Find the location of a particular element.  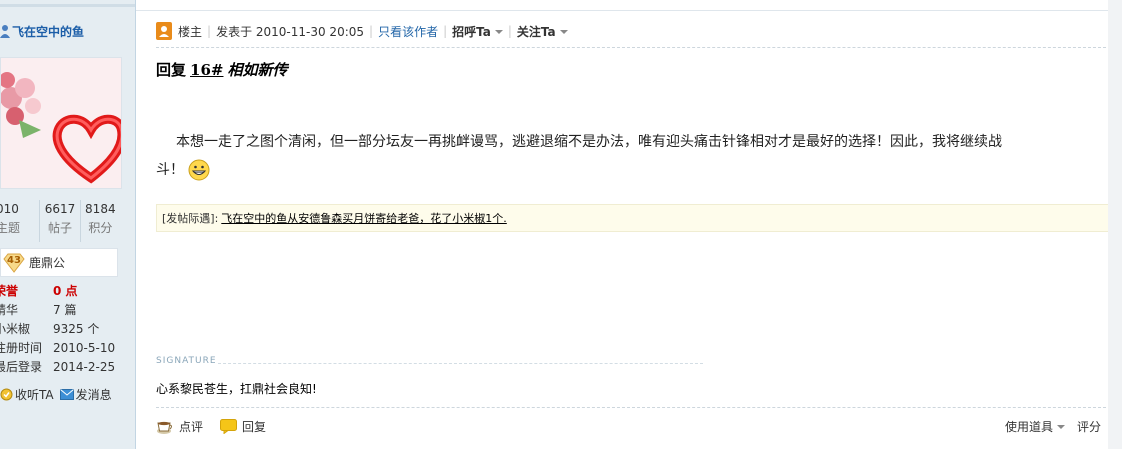

rank-name: 鹿鼎公 is located at coordinates (47, 263).